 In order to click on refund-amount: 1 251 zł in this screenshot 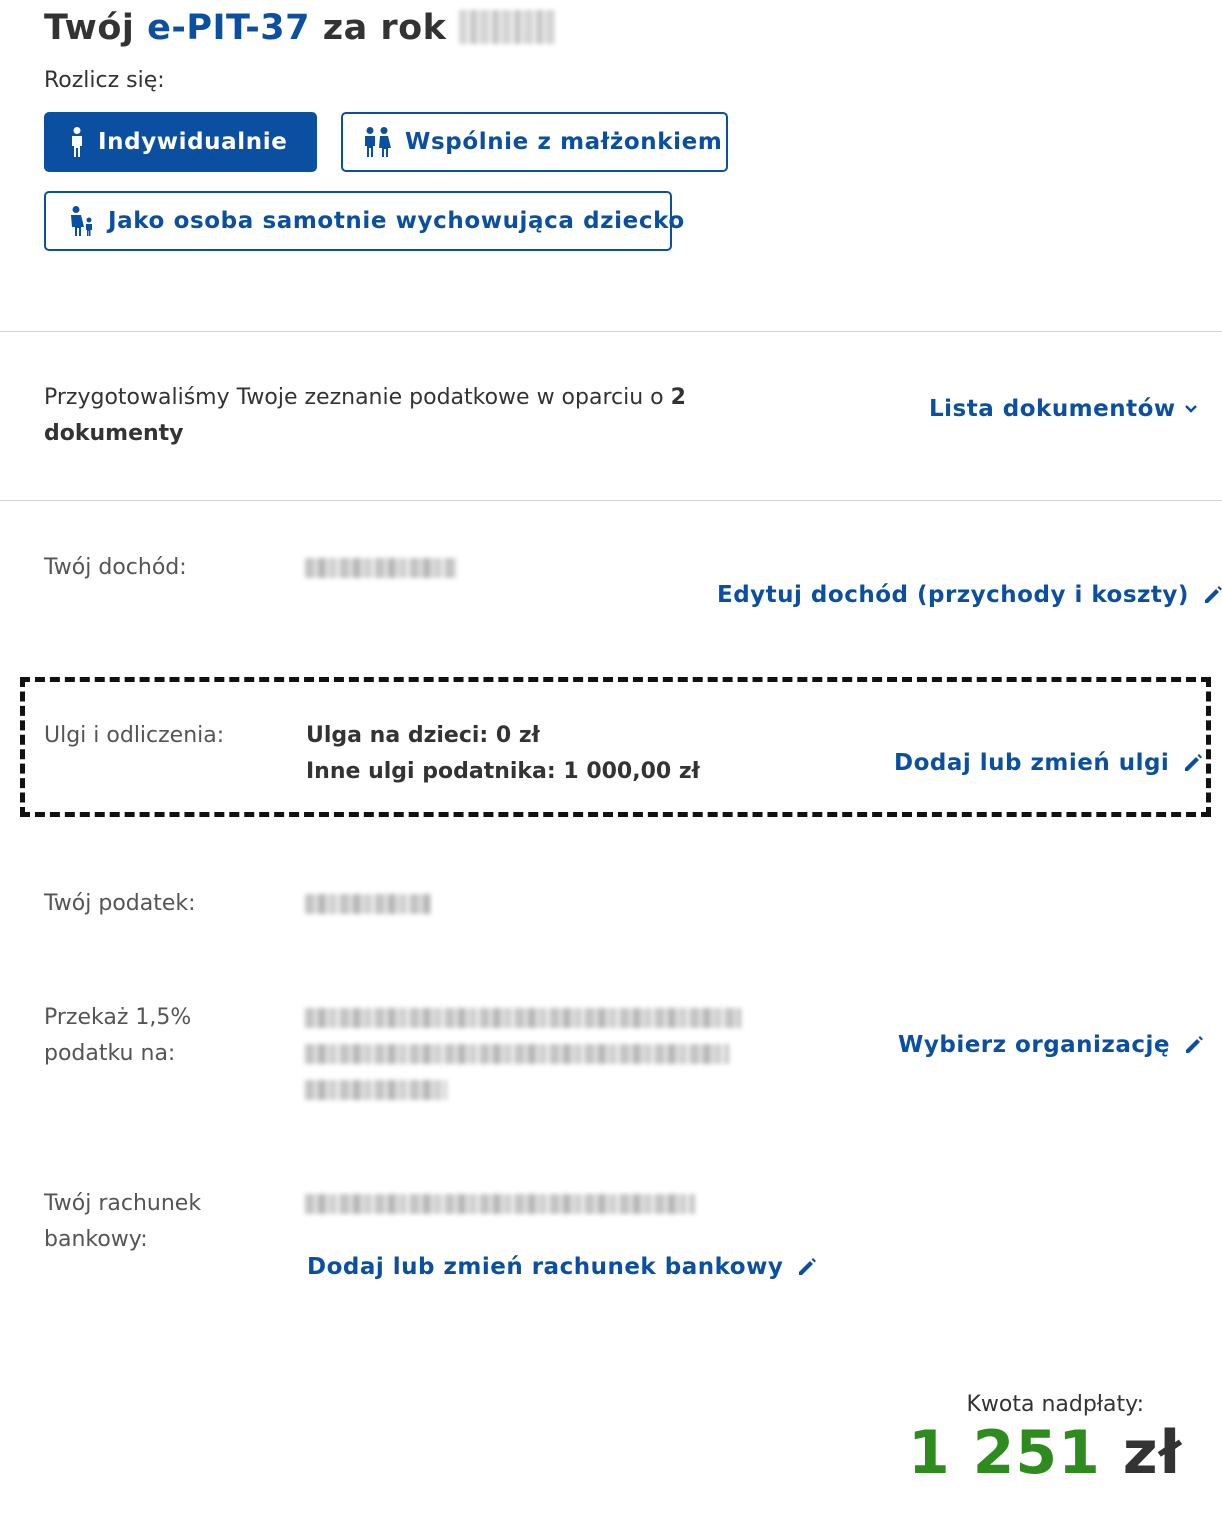, I will do `click(1045, 1453)`.